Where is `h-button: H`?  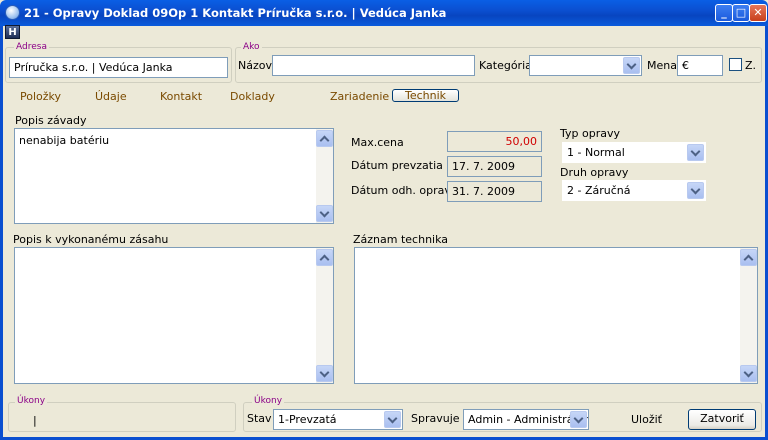
h-button: H is located at coordinates (12, 32).